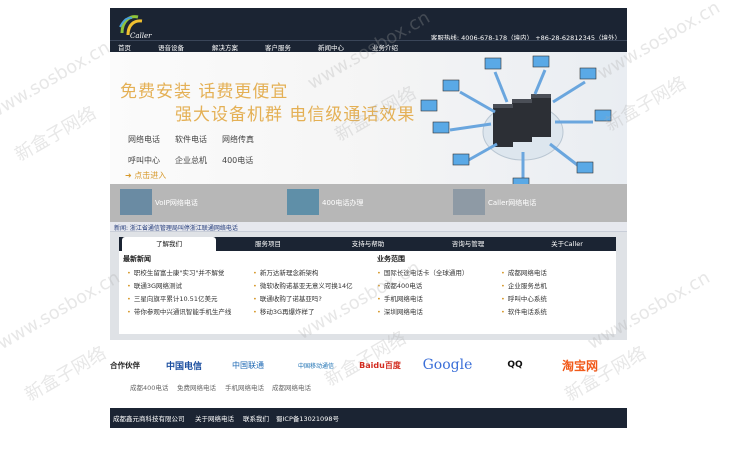 The height and width of the screenshot is (450, 750). Describe the element at coordinates (287, 298) in the screenshot. I see `news-item: 联通收购了诺基亚吗?` at that location.